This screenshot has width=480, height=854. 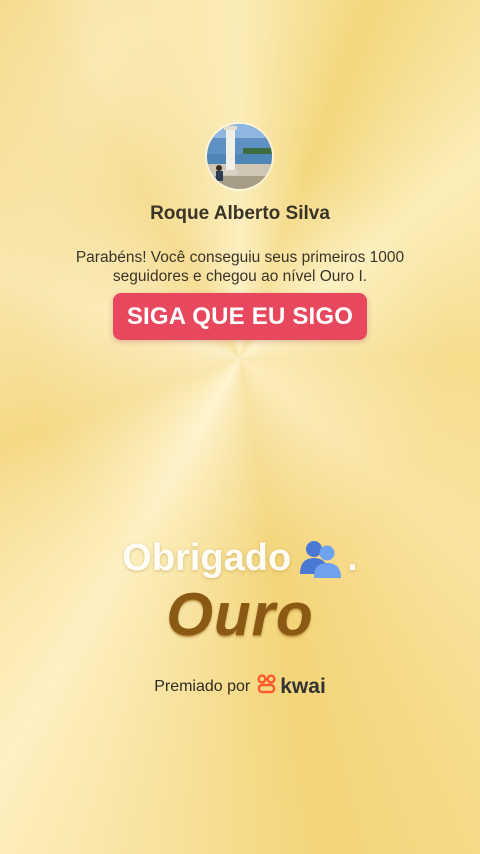 I want to click on level-title: Ouro, so click(x=240, y=614).